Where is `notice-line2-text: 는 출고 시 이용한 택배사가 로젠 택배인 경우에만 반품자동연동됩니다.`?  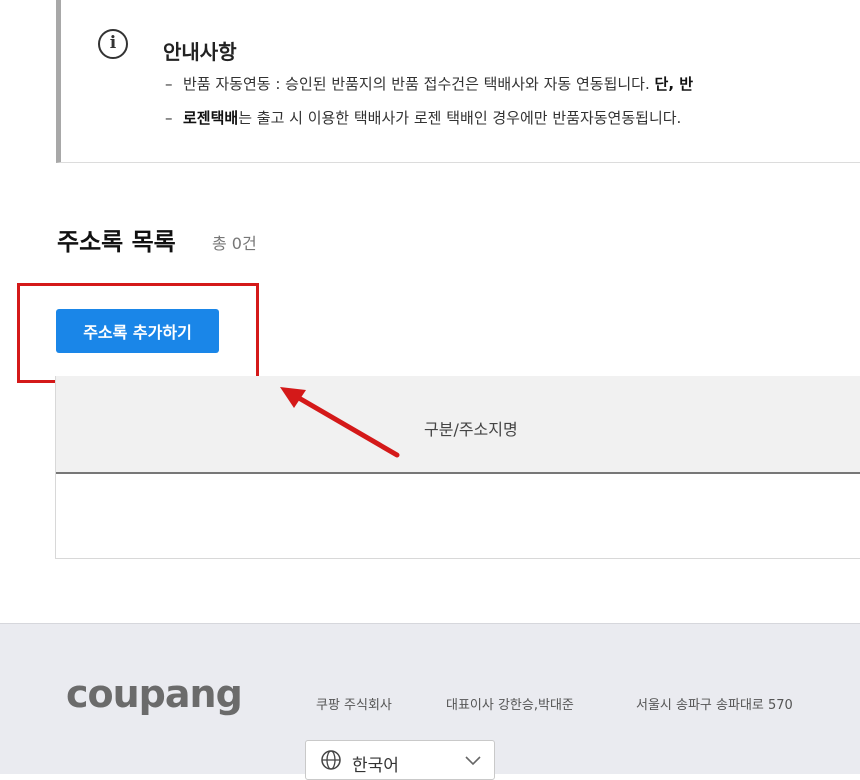
notice-line2-text: 는 출고 시 이용한 택배사가 로젠 택배인 경우에만 반품자동연동됩니다. is located at coordinates (460, 118).